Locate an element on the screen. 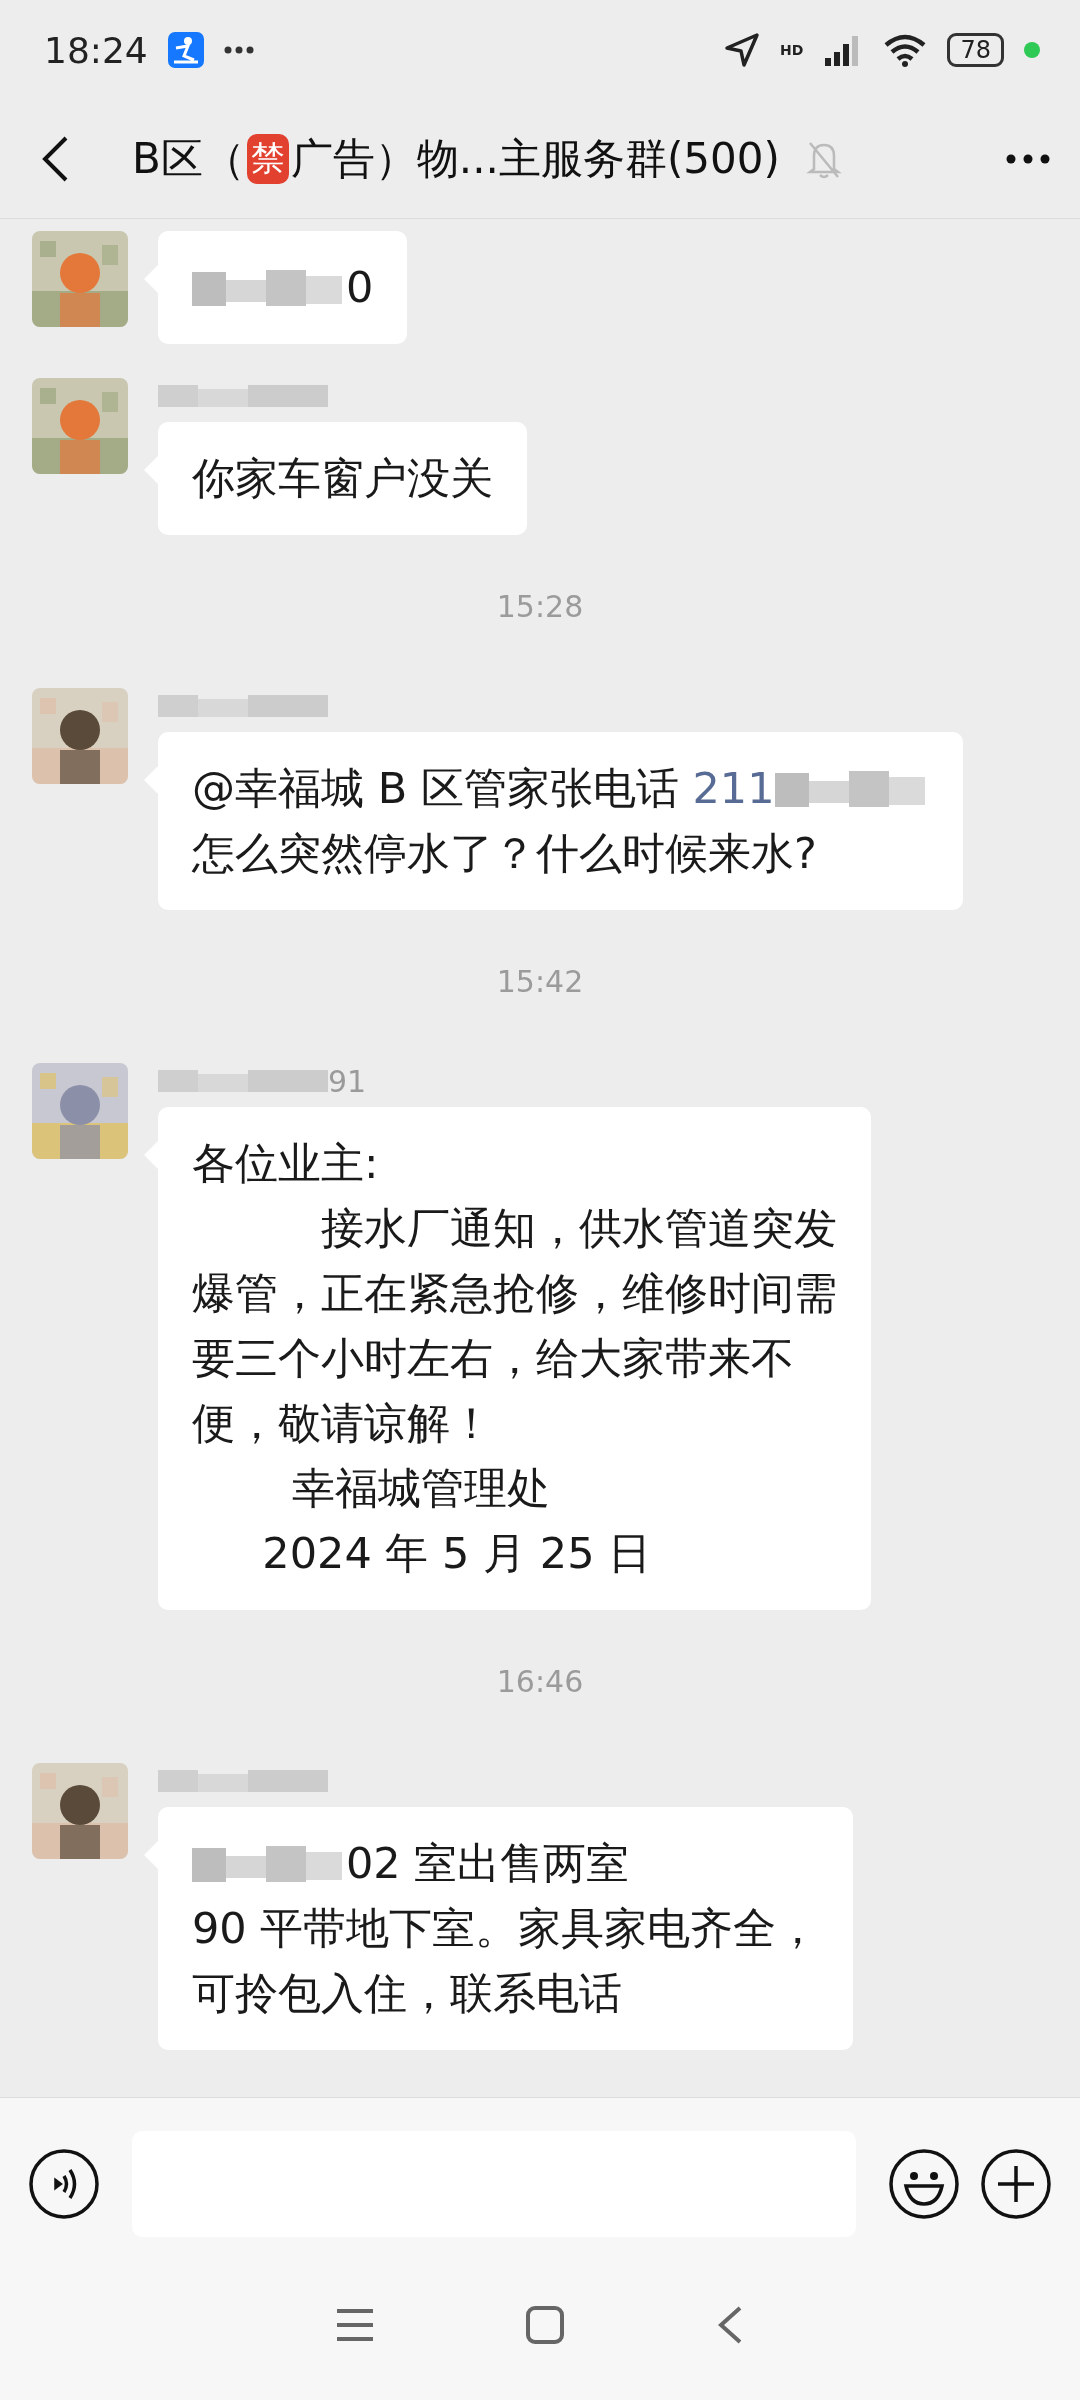 Image resolution: width=1080 pixels, height=2400 pixels. message-text: 2024 年 5 月 25 日 is located at coordinates (456, 1553).